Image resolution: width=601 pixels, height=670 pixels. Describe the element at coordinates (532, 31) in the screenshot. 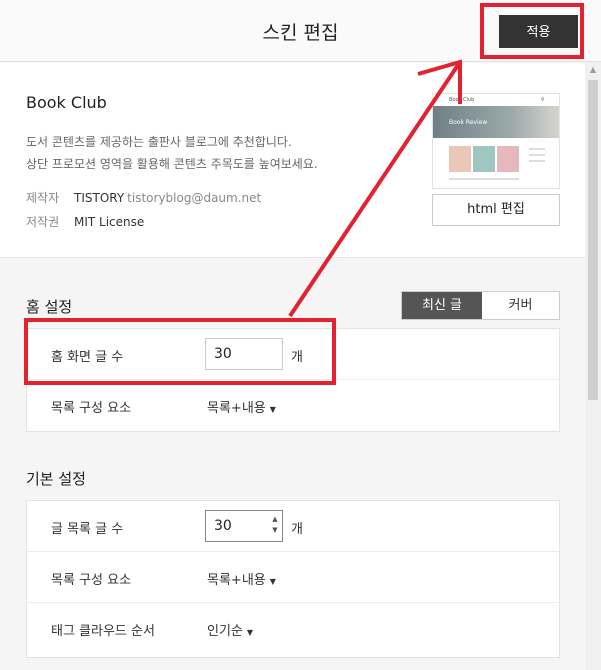

I see `apply-button-highlight` at that location.